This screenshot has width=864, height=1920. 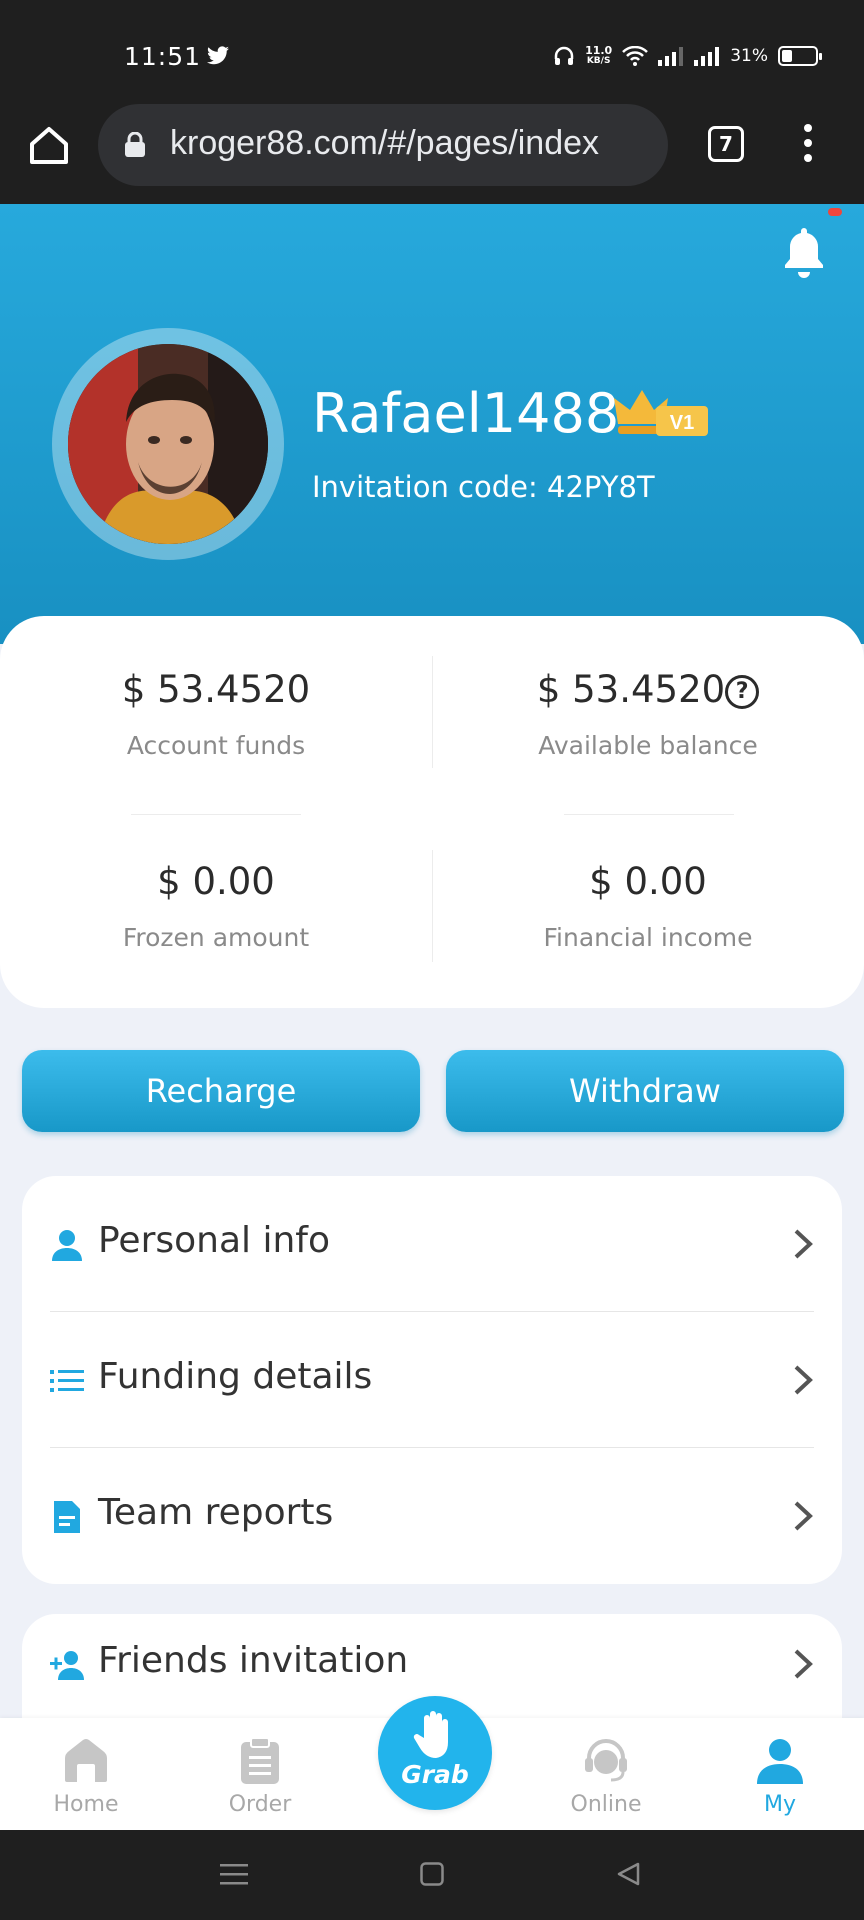 I want to click on avatar-image, so click(x=168, y=444).